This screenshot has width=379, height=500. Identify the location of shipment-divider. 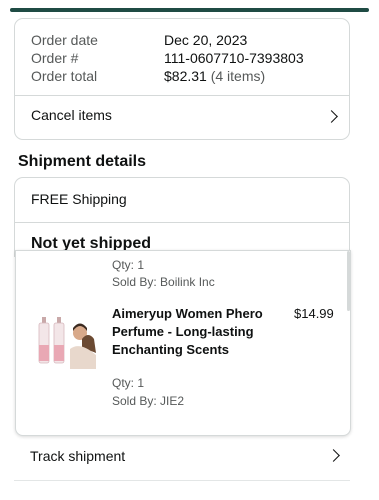
(182, 222).